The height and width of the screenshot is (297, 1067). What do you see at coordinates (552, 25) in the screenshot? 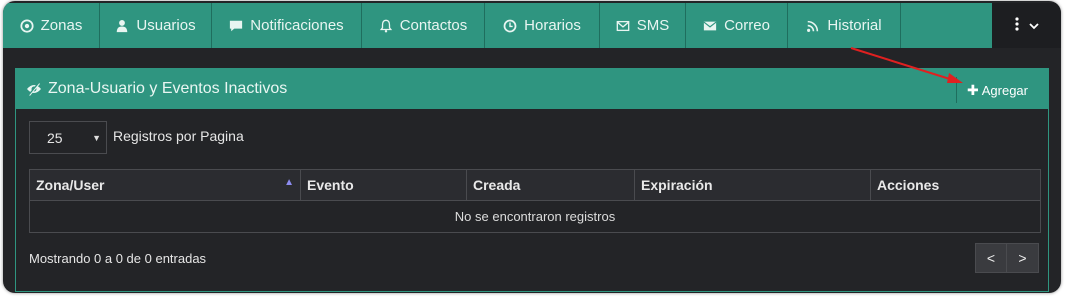
I see `tab-label: Horarios` at bounding box center [552, 25].